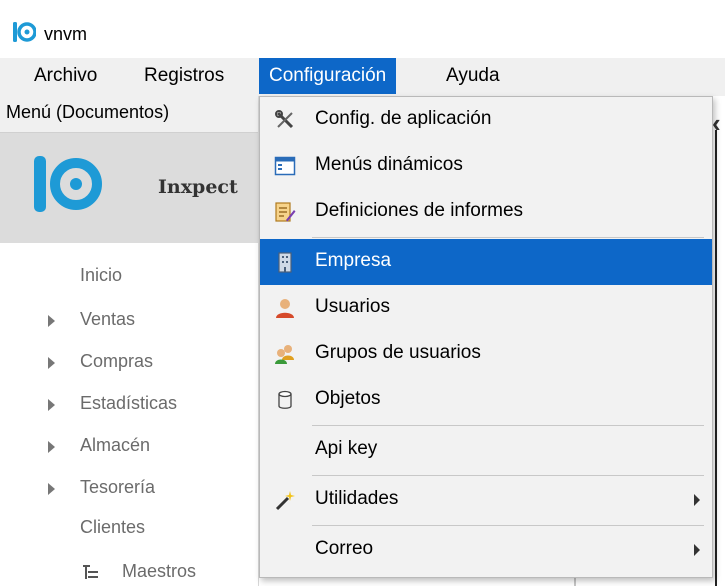 This screenshot has height=586, width=725. What do you see at coordinates (362, 29) in the screenshot?
I see `title-bar` at bounding box center [362, 29].